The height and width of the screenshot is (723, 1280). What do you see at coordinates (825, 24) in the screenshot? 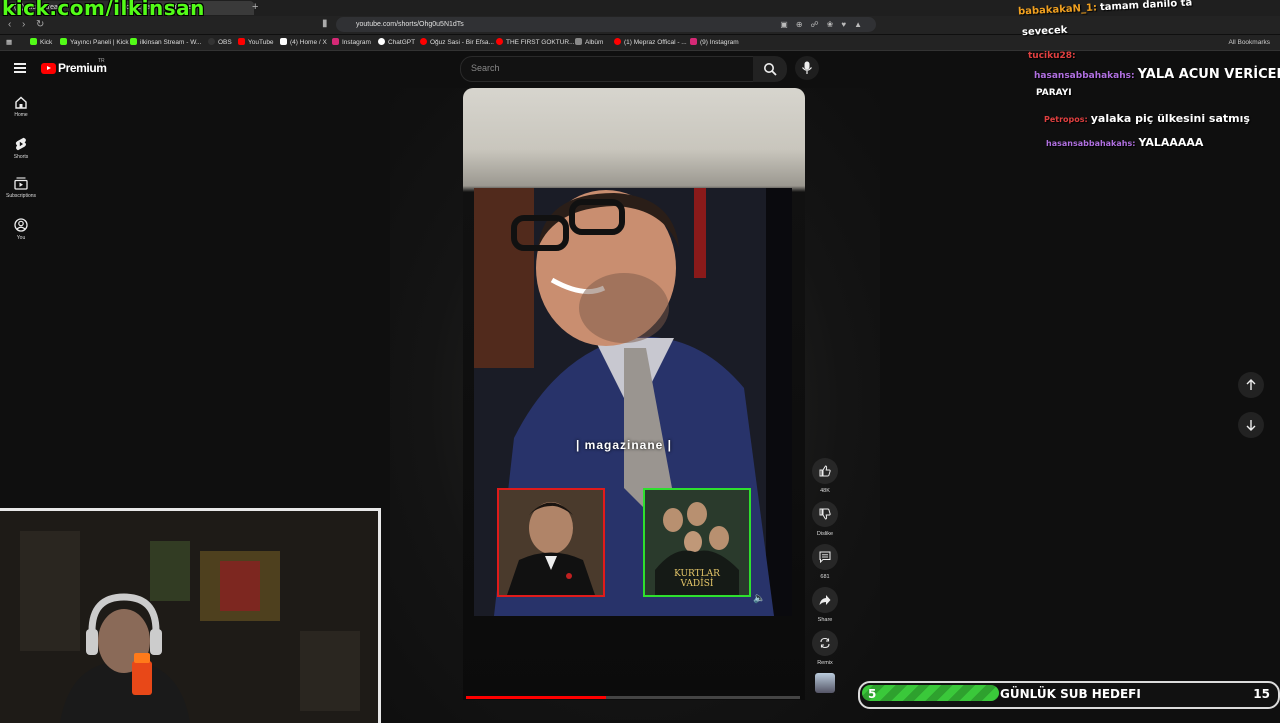
I see `address-bar-icons: ▣⊕☍❀♥▲` at bounding box center [825, 24].